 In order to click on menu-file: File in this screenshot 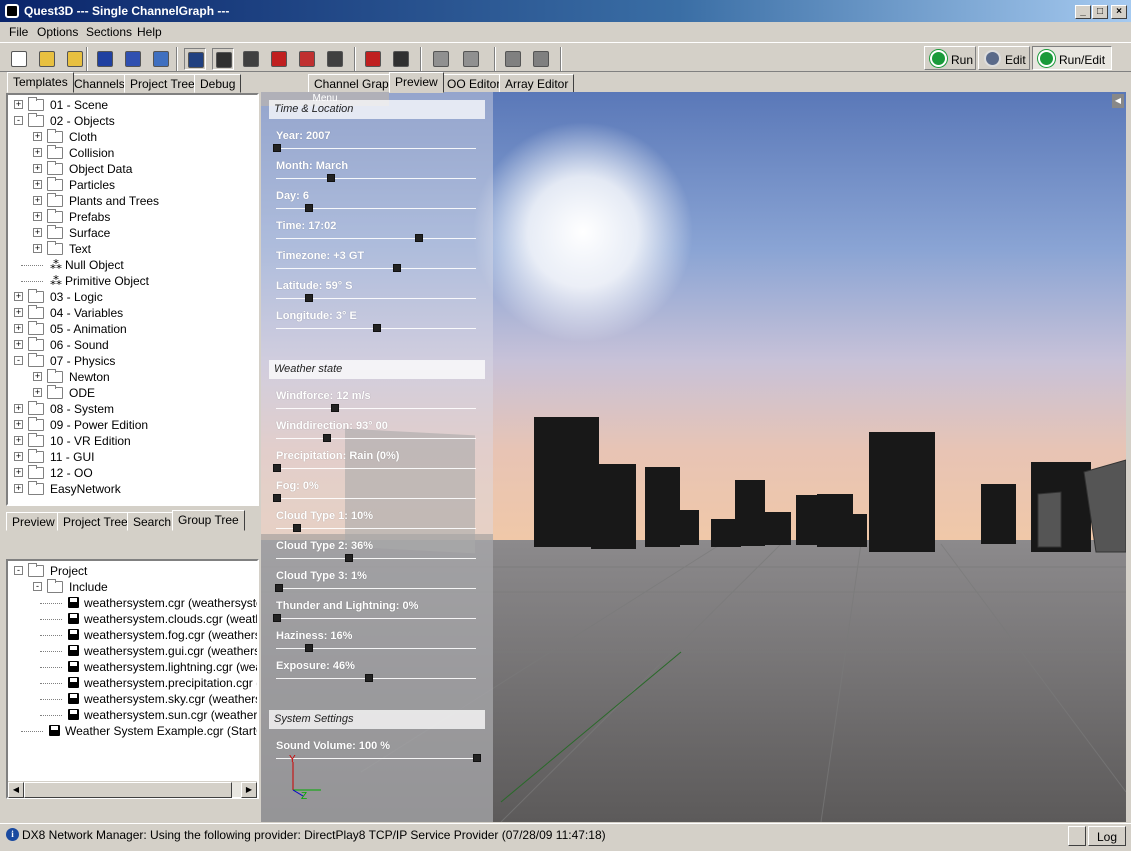, I will do `click(18, 32)`.